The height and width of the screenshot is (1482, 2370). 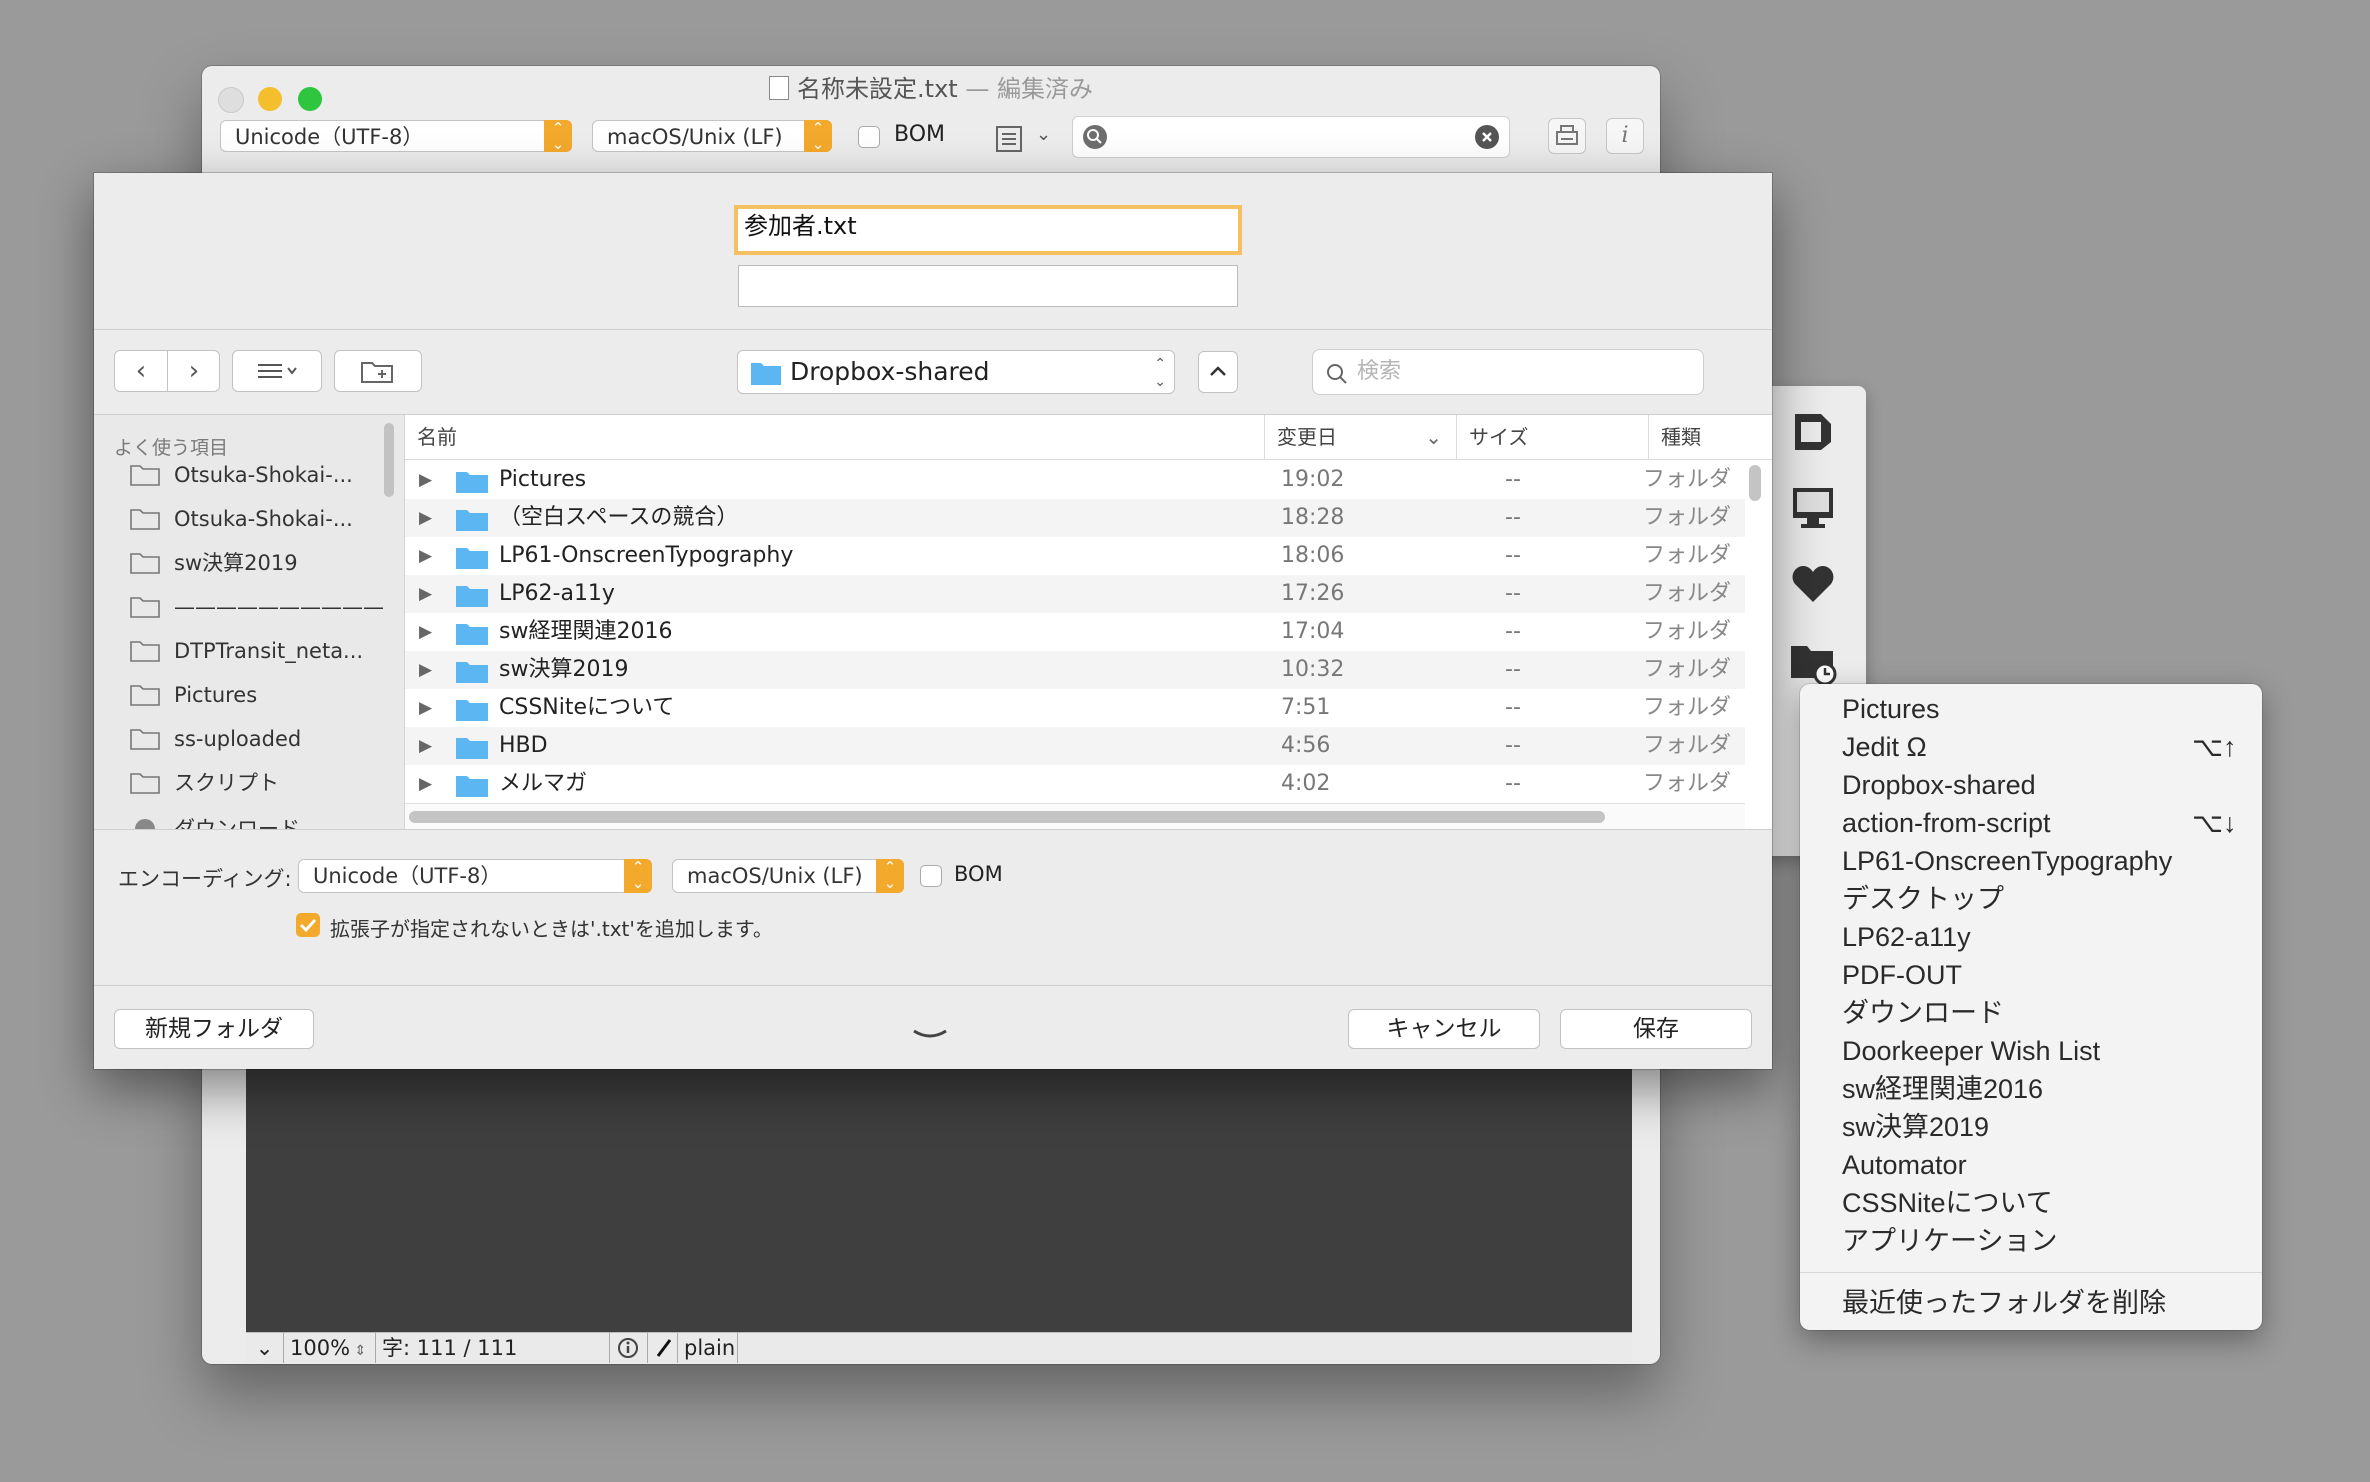 What do you see at coordinates (1553, 437) in the screenshot?
I see `column-header-size: サイズ` at bounding box center [1553, 437].